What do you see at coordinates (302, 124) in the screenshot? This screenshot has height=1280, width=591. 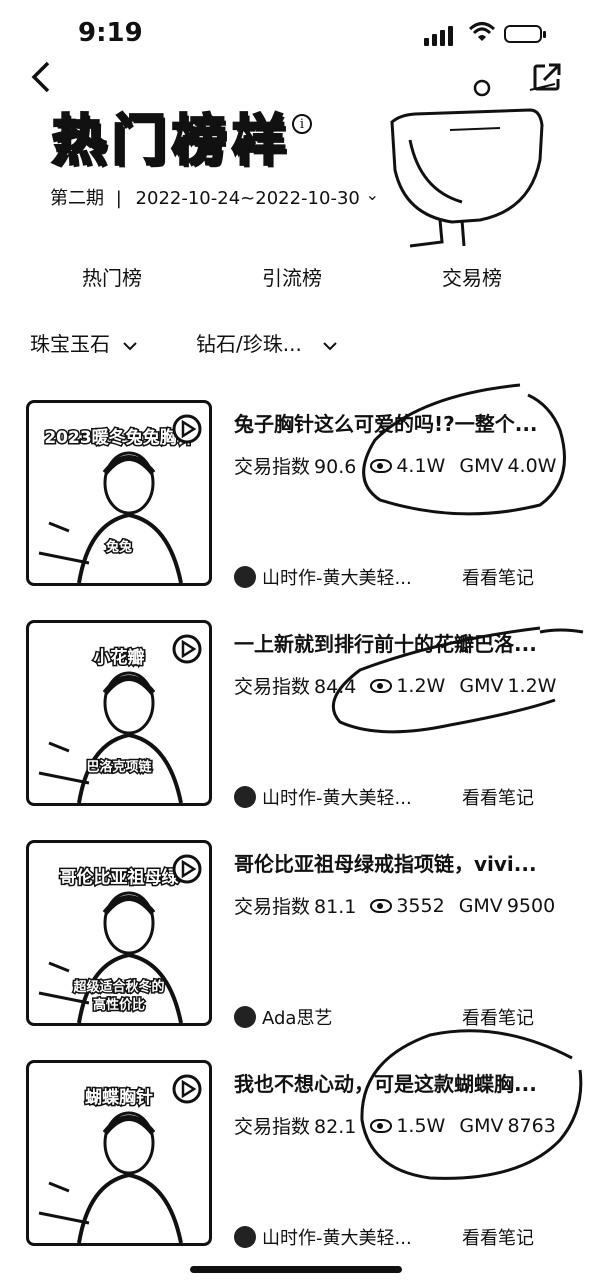 I see `info-icon: i` at bounding box center [302, 124].